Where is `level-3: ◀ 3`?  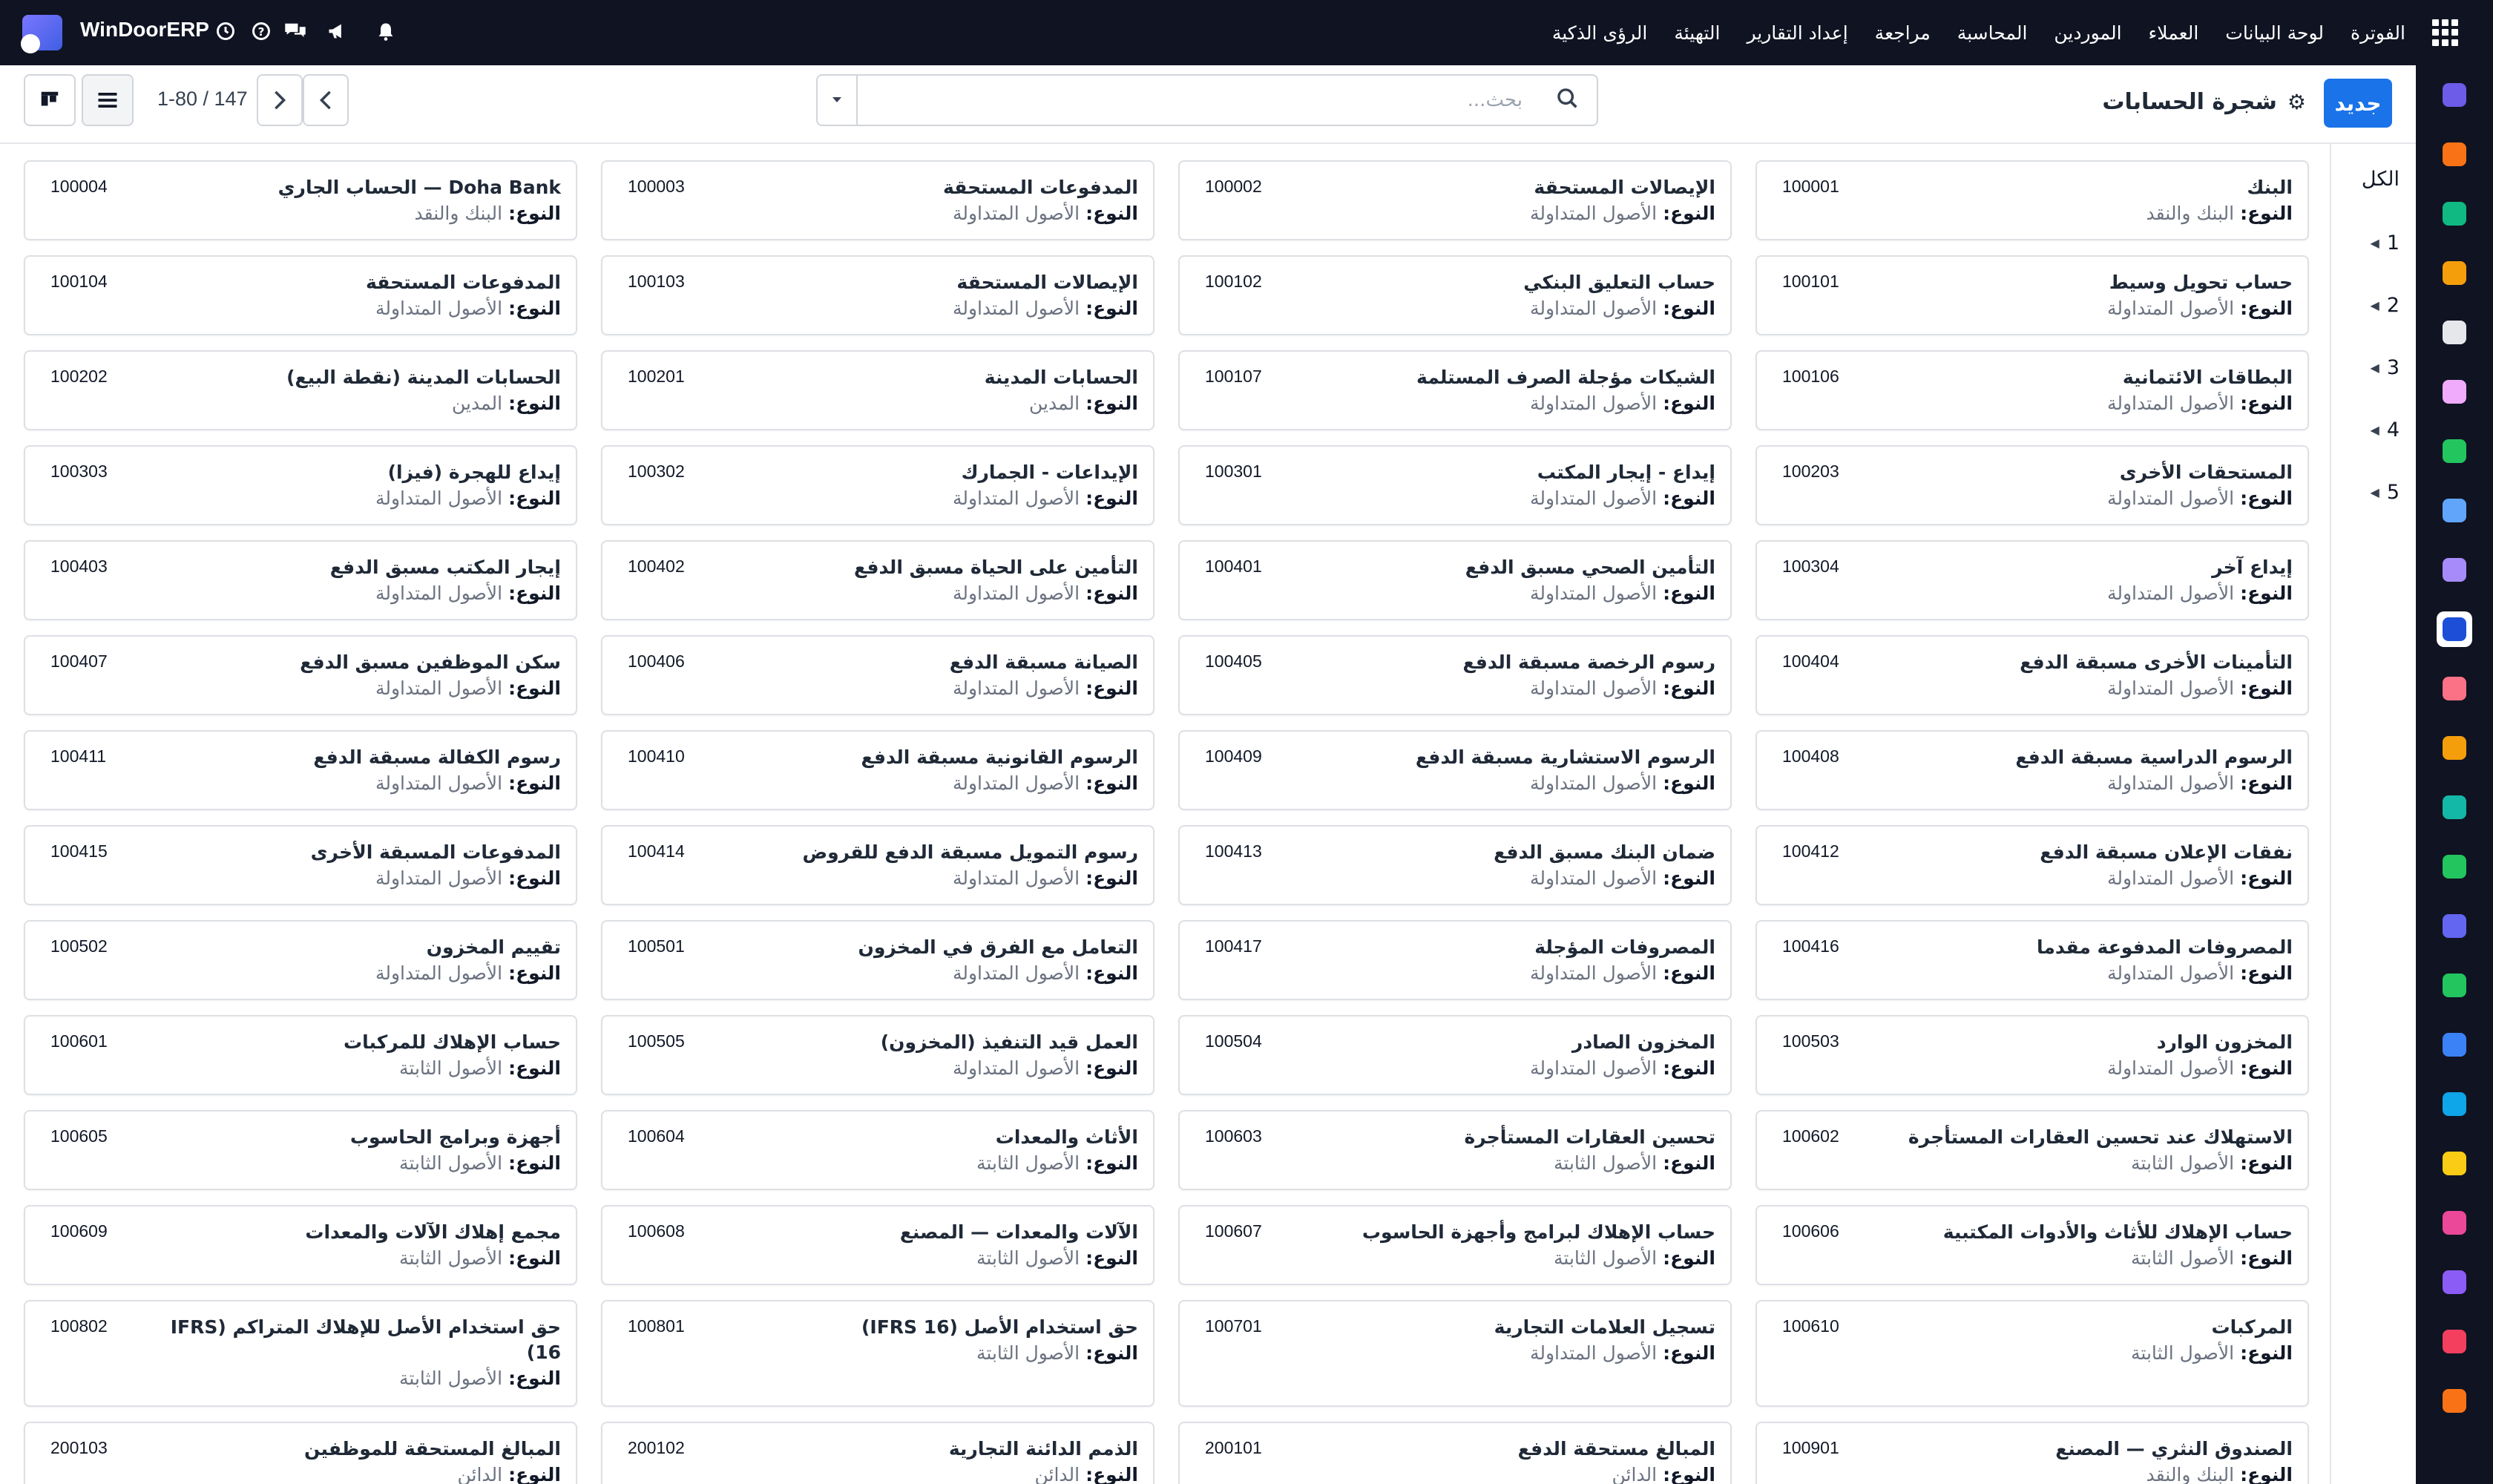
level-3: ◀ 3 is located at coordinates (2385, 367).